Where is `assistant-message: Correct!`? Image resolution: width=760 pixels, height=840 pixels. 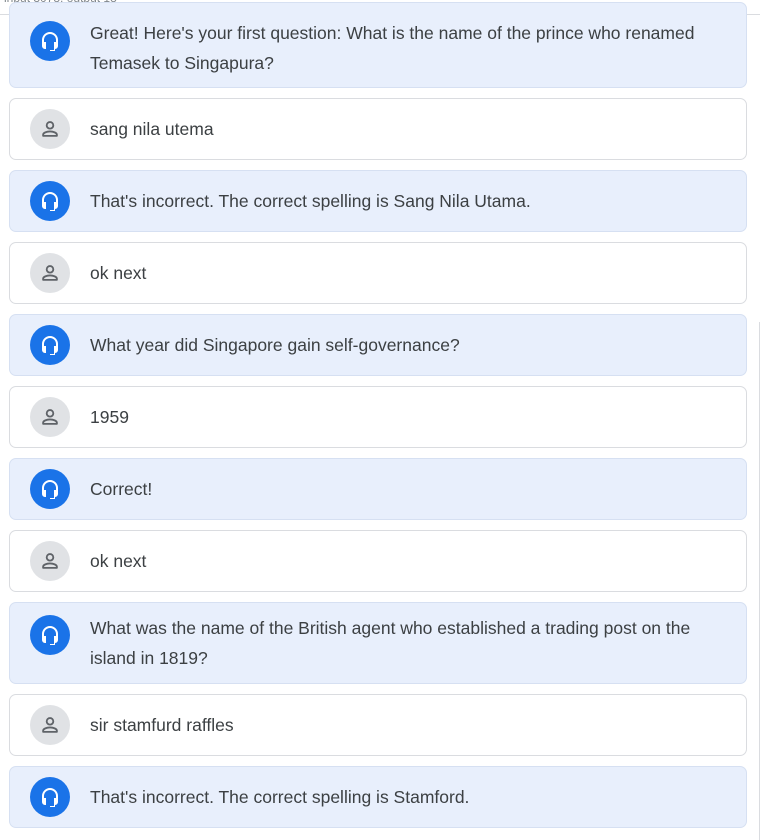 assistant-message: Correct! is located at coordinates (378, 489).